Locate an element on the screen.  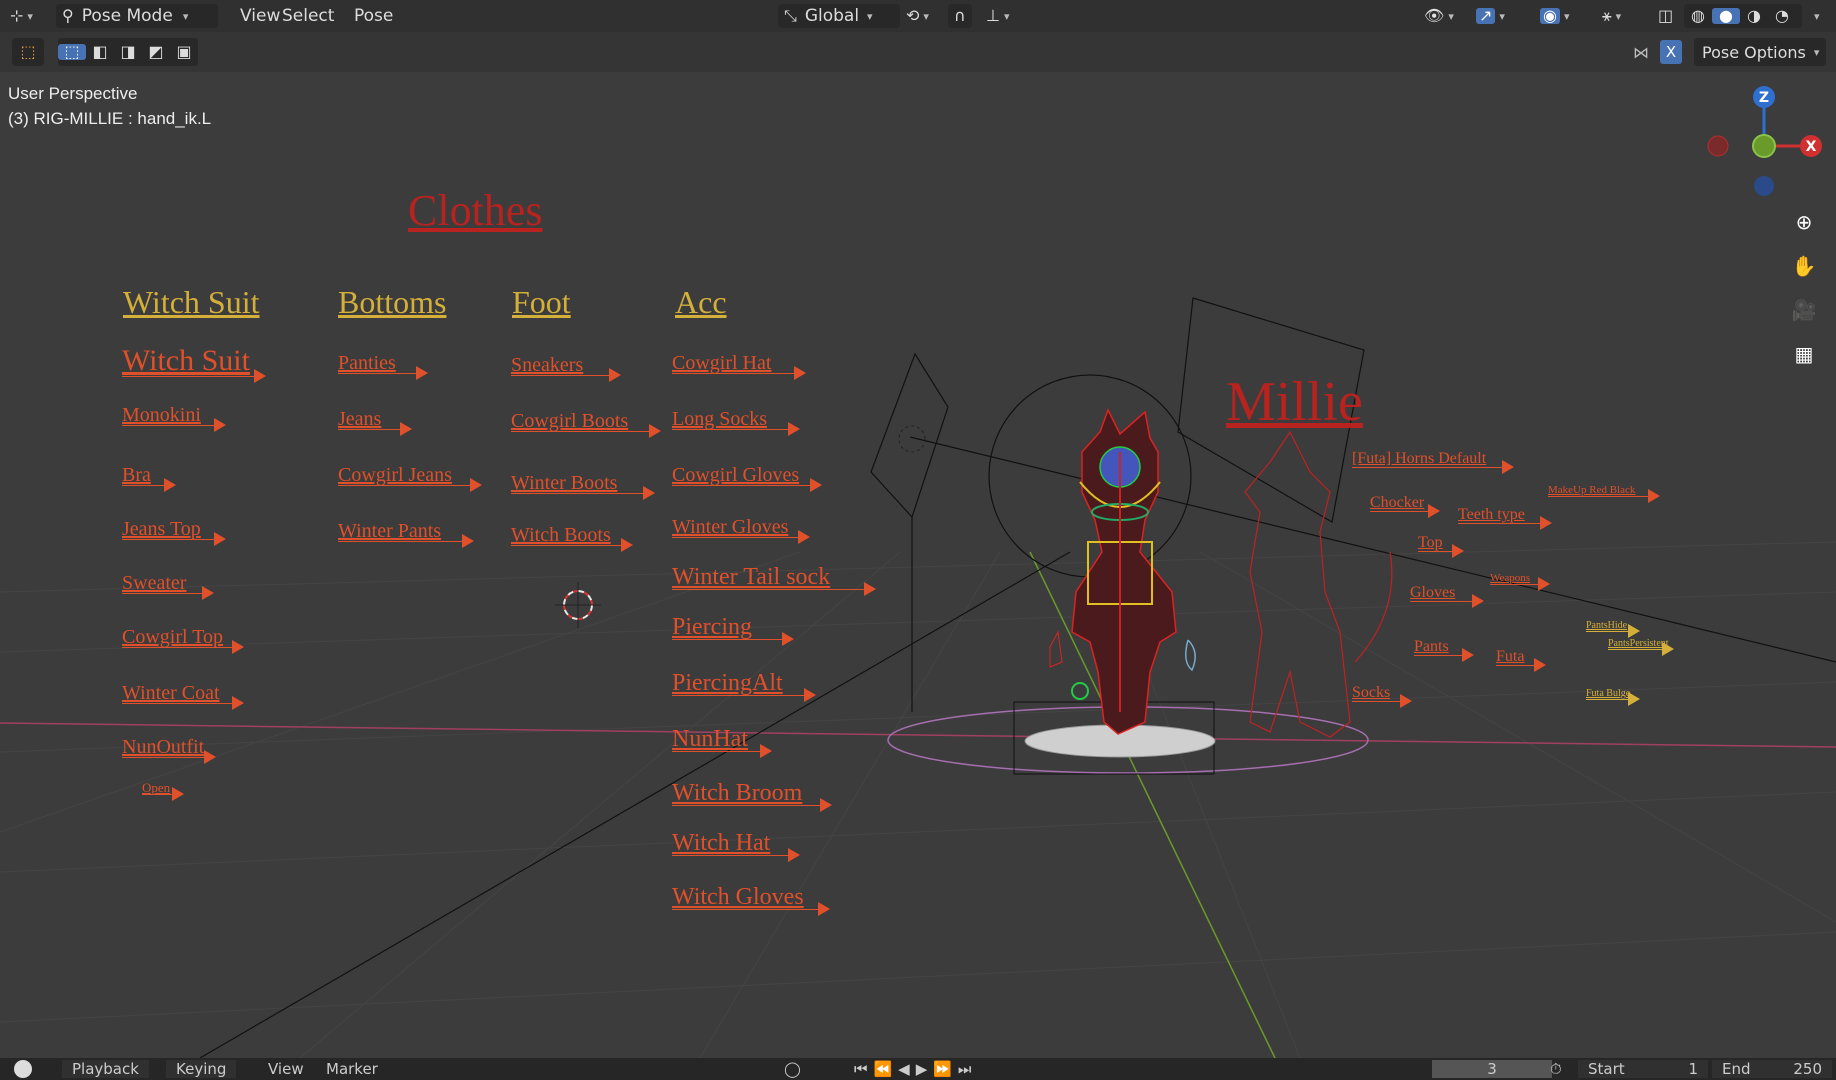
zoom-button: ⊕ is located at coordinates (1804, 222).